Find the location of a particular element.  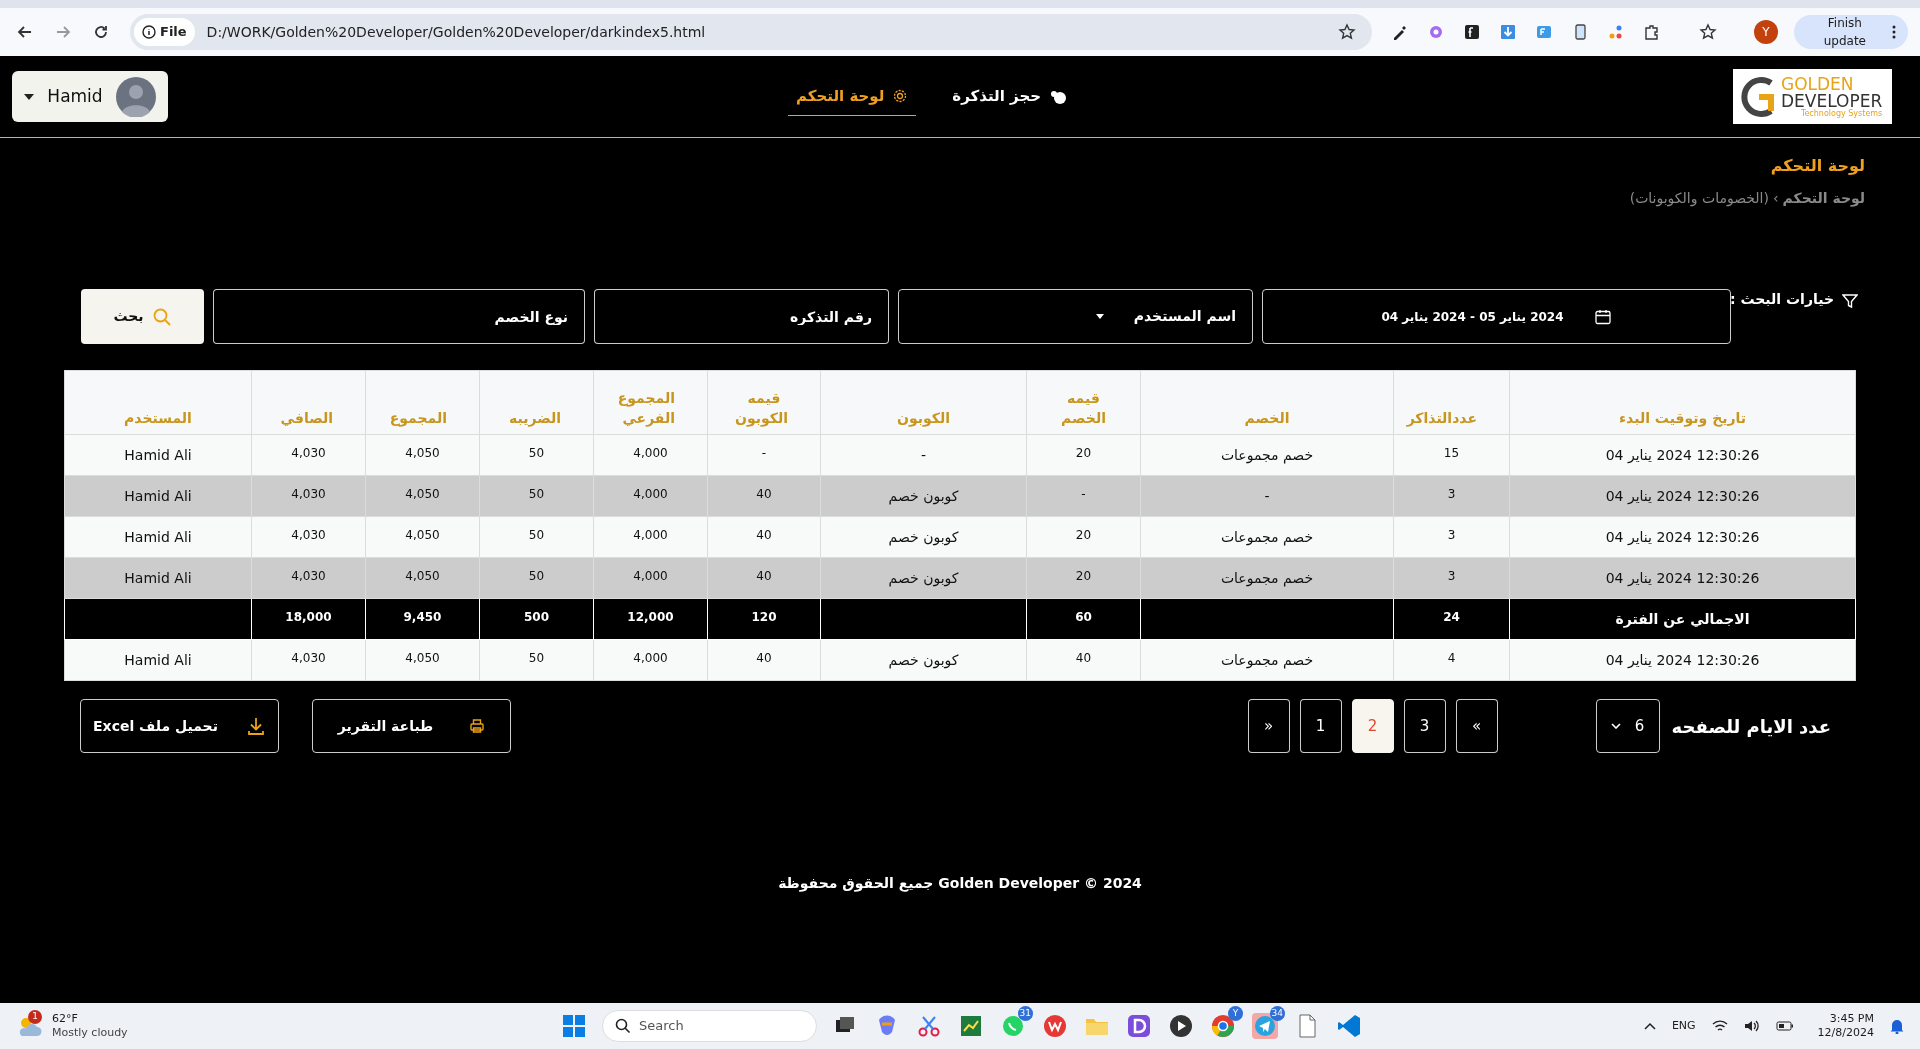

column-header: المجموع الفرعي is located at coordinates (650, 402).